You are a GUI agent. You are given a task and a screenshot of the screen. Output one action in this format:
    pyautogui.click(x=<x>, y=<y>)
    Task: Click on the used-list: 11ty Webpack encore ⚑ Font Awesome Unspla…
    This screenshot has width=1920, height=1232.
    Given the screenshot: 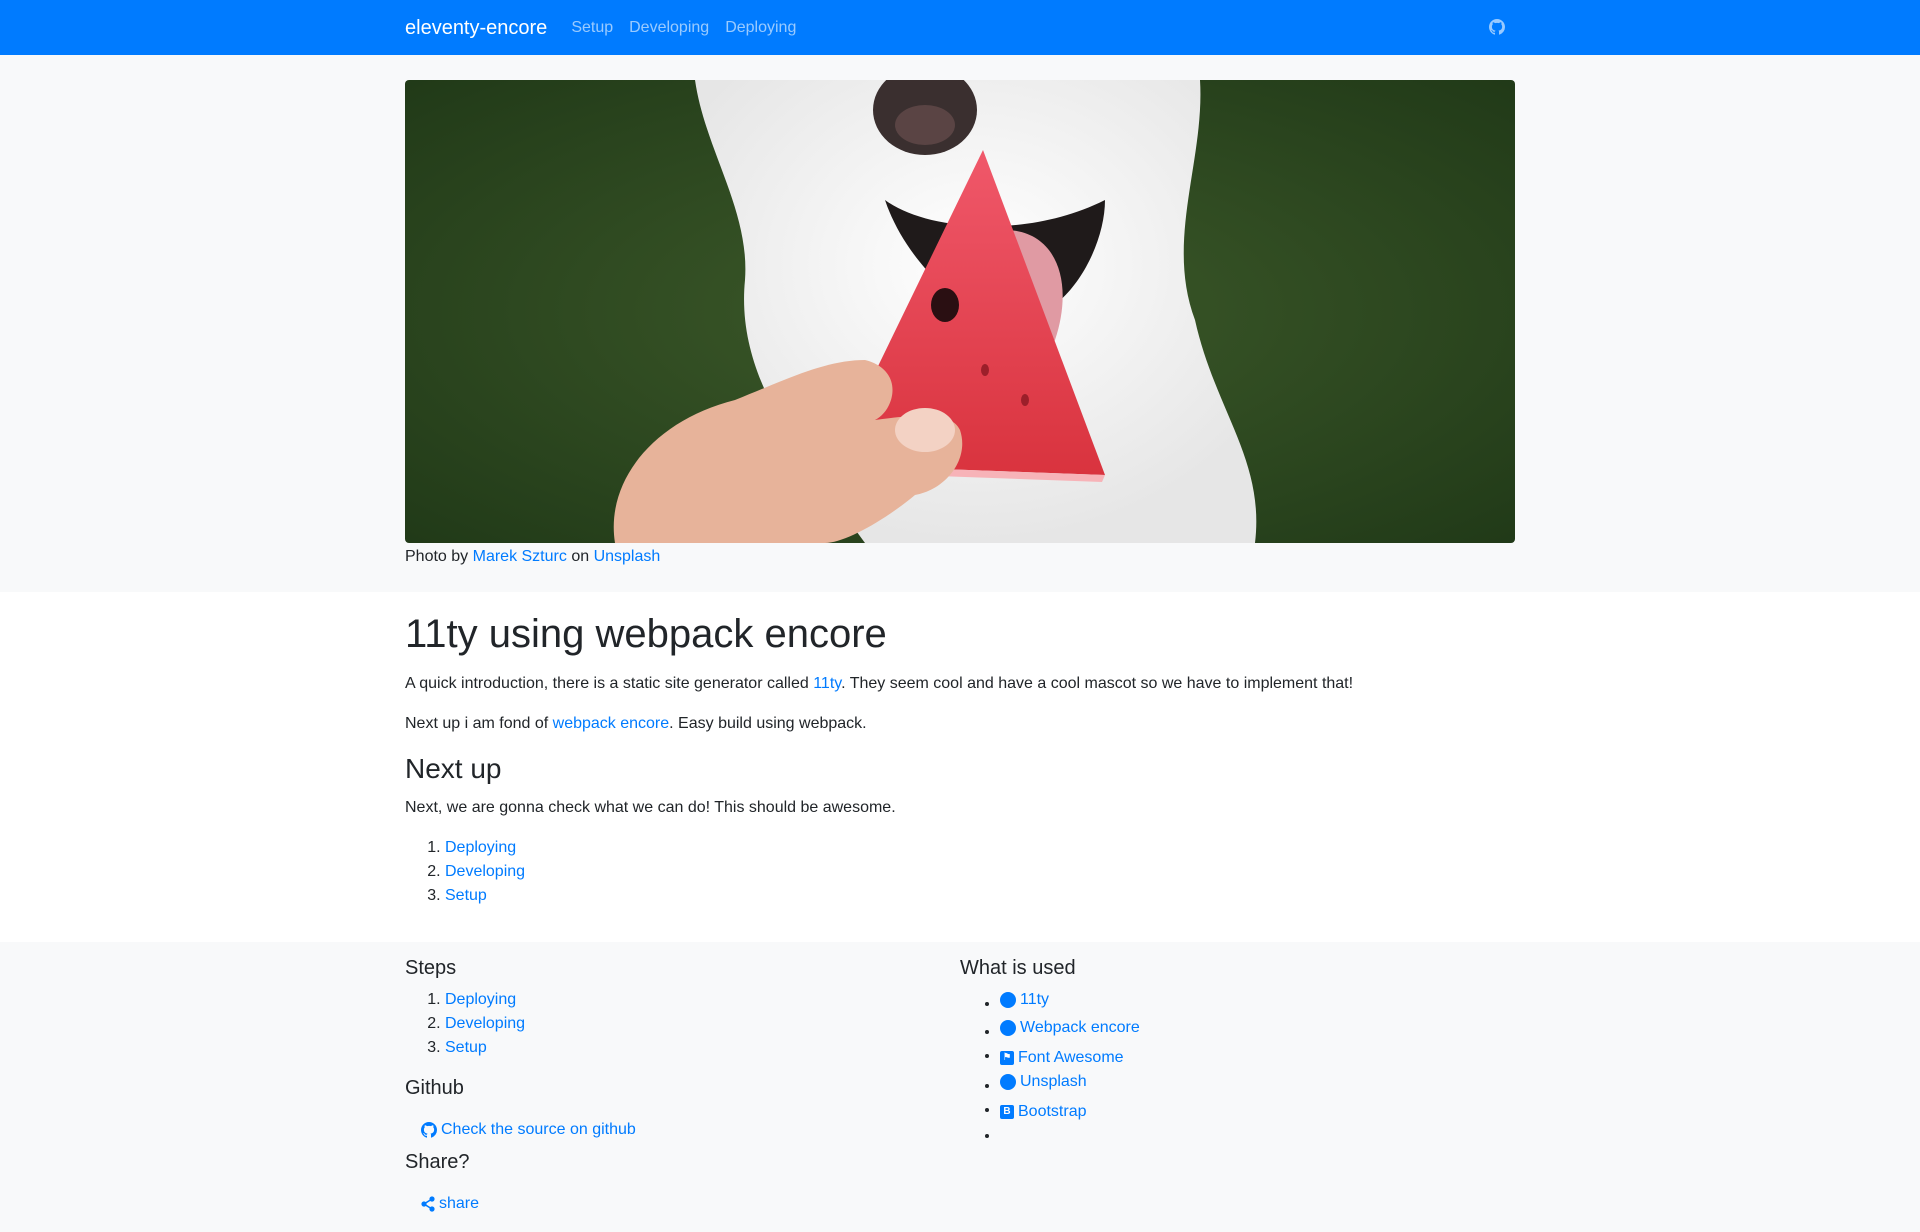 What is the action you would take?
    pyautogui.click(x=1237, y=1068)
    